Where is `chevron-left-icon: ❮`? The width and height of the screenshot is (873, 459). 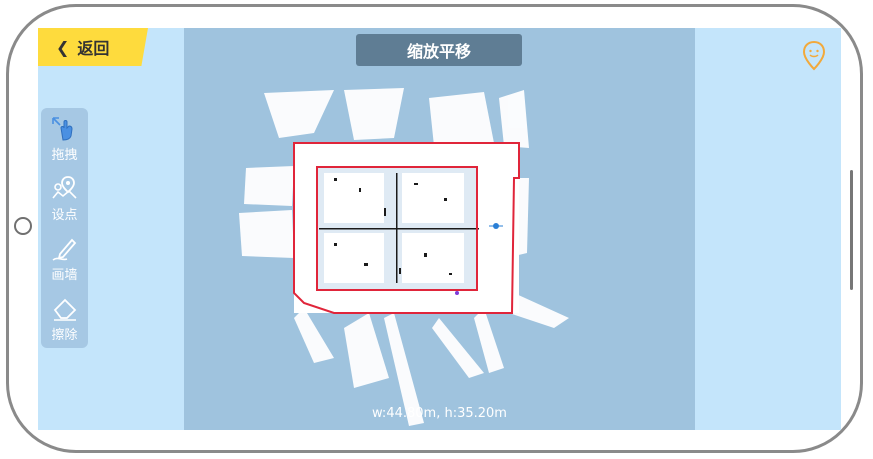
chevron-left-icon: ❮ is located at coordinates (63, 47).